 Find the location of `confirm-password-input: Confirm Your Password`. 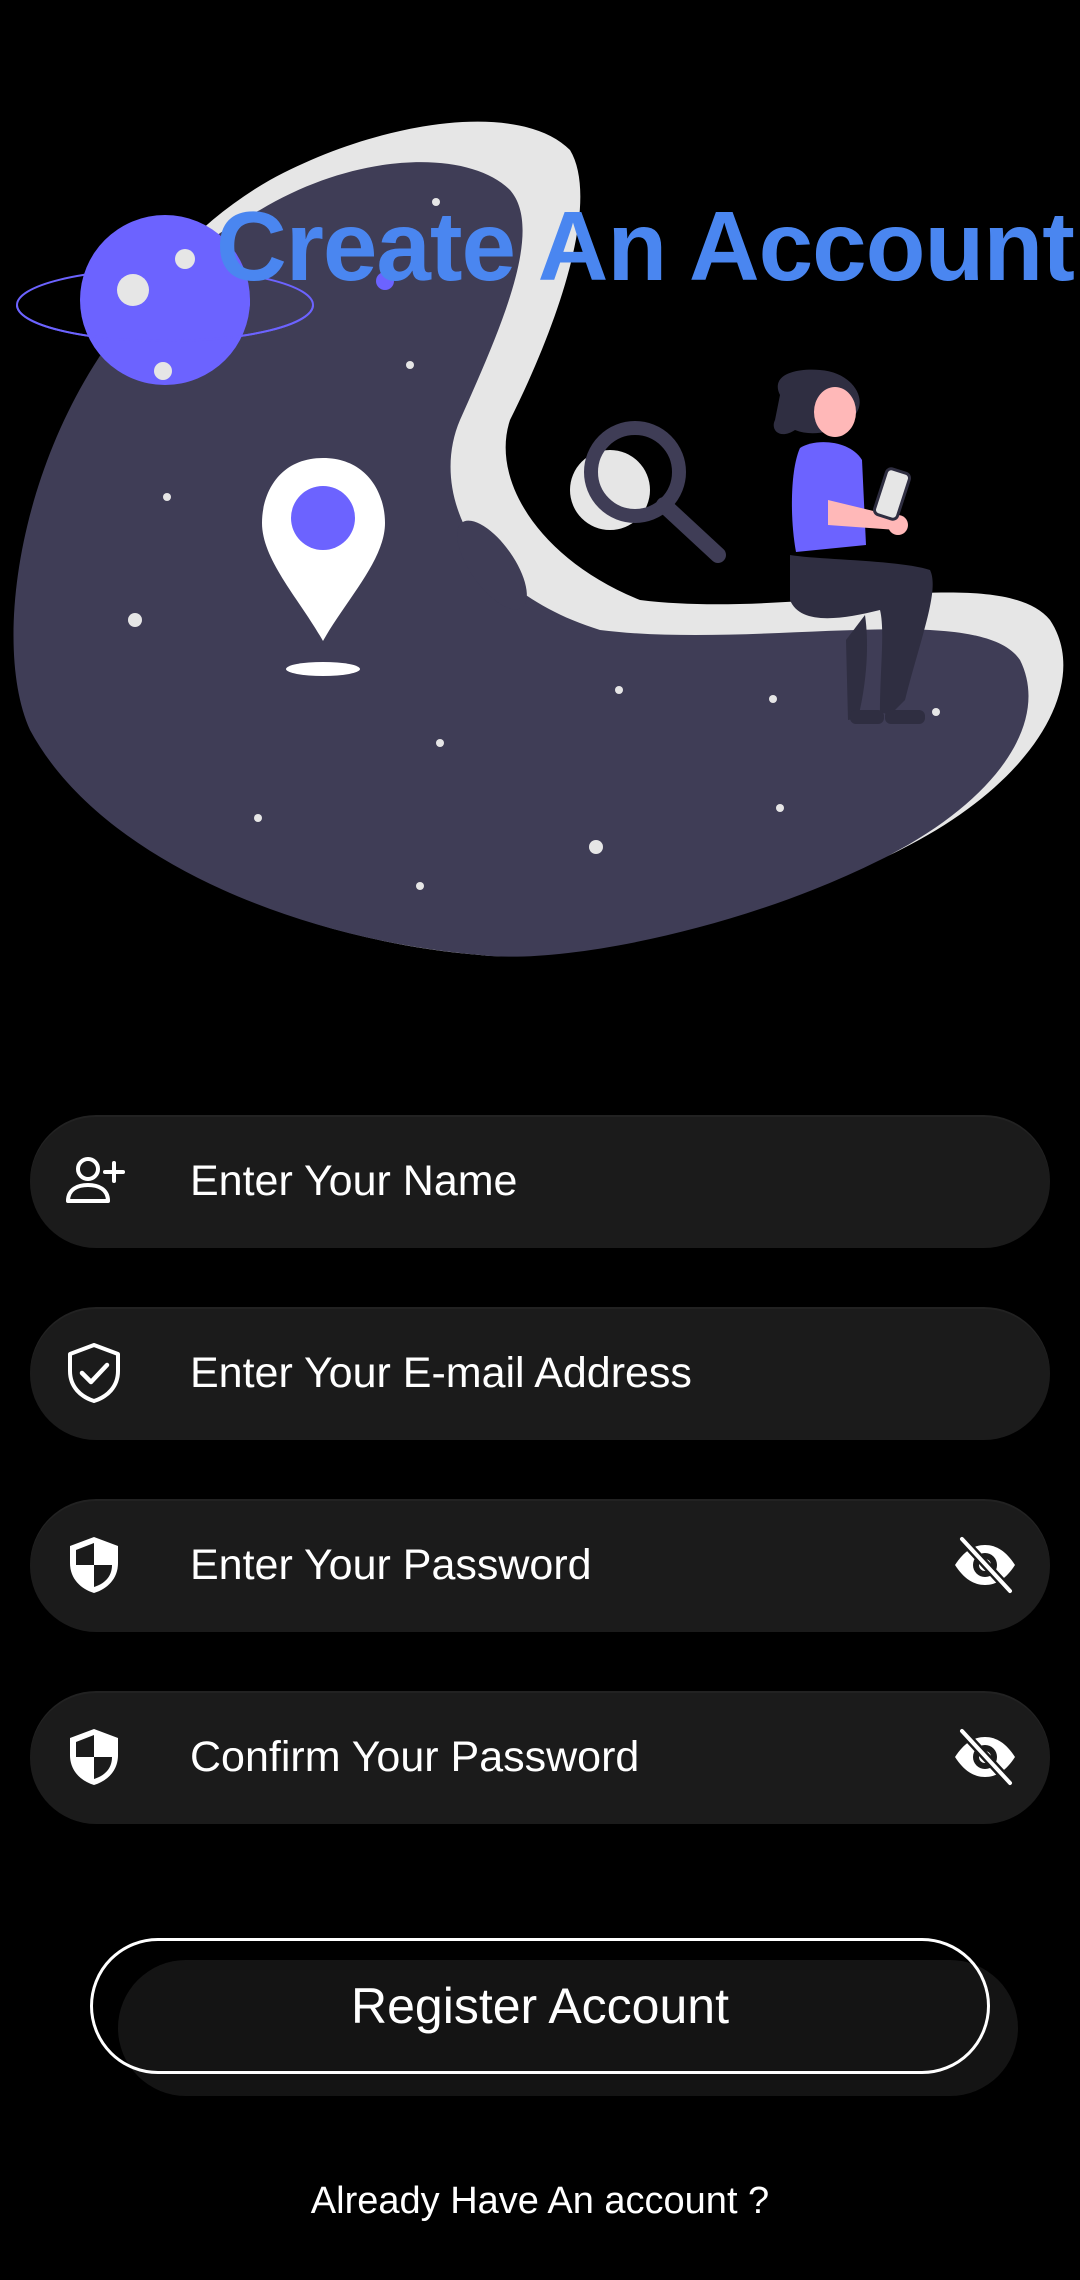

confirm-password-input: Confirm Your Password is located at coordinates (414, 1757).